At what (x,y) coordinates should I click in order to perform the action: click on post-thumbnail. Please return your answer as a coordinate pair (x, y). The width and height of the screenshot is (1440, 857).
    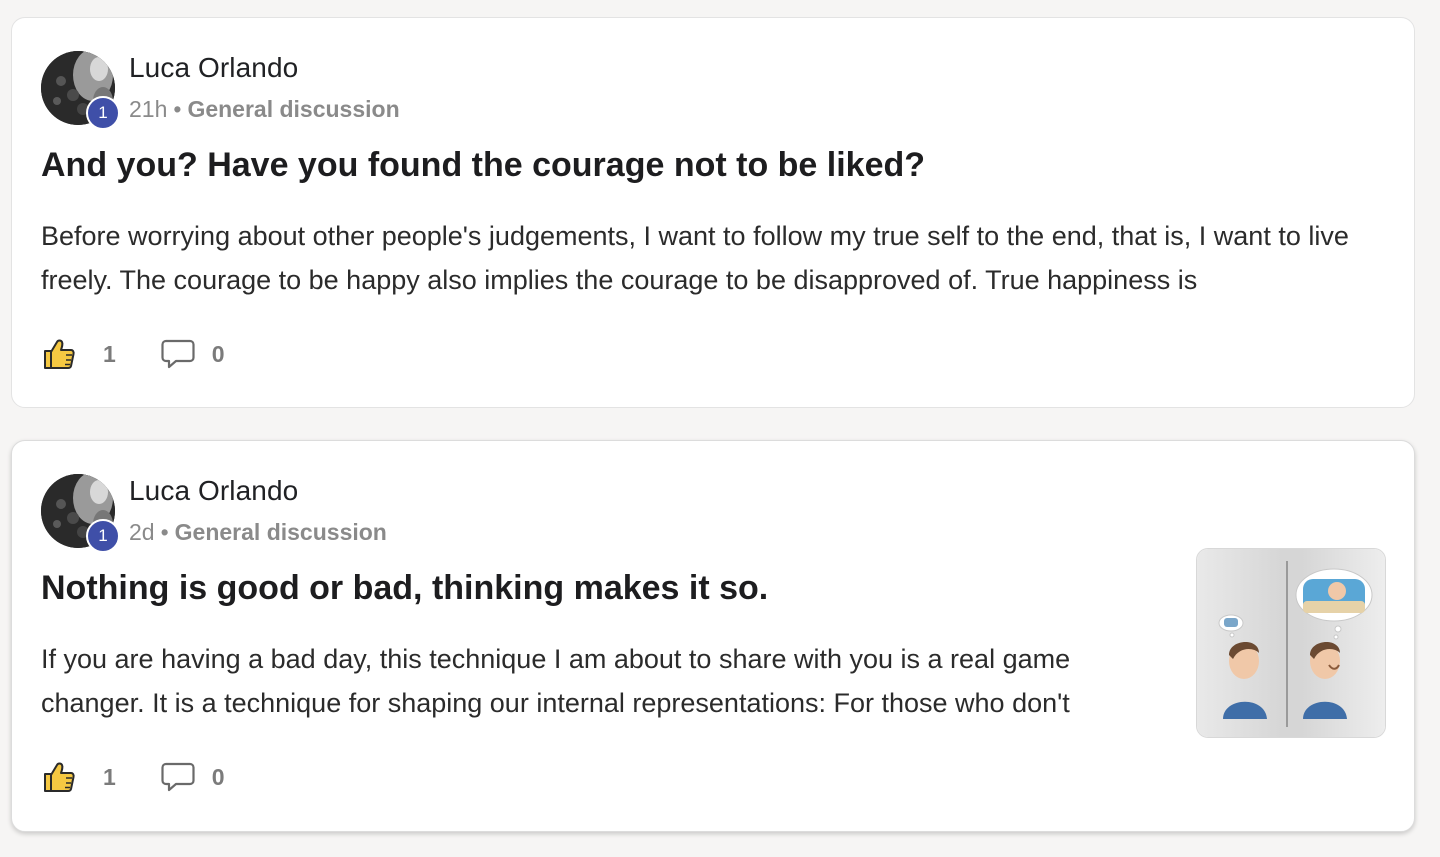
    Looking at the image, I should click on (1291, 643).